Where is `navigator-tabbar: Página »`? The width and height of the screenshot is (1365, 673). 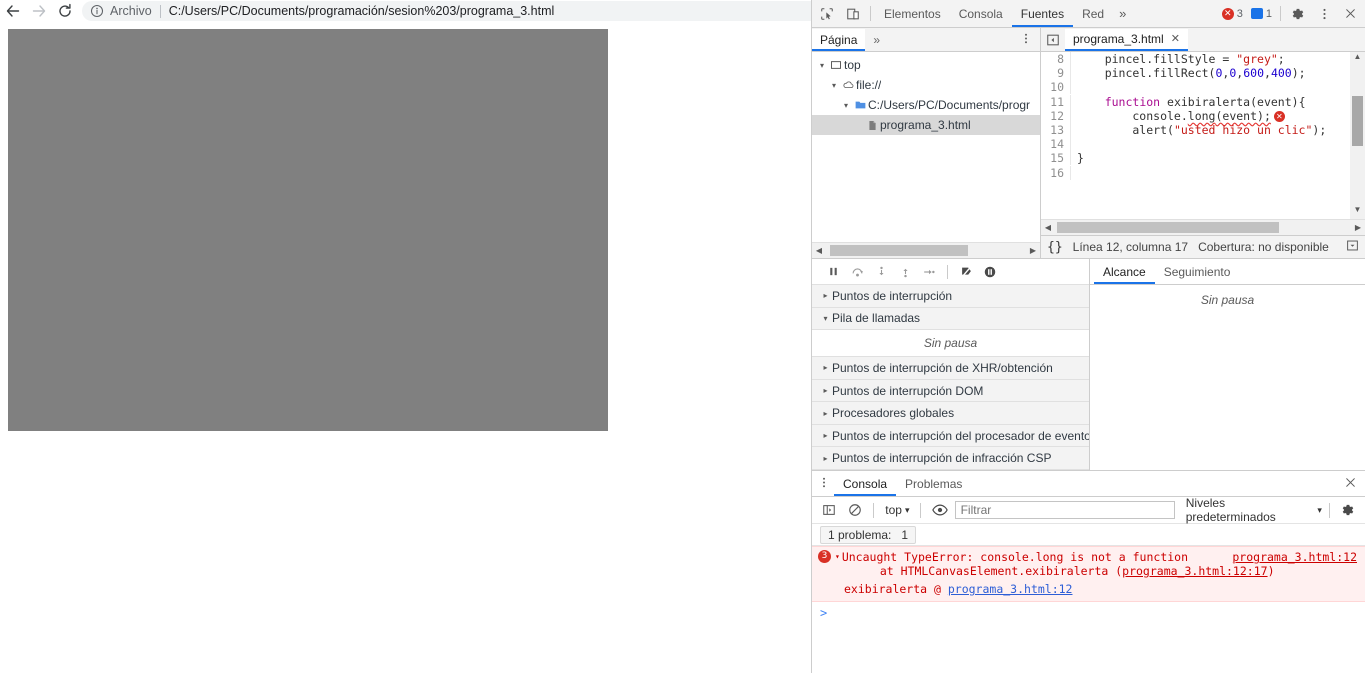
navigator-tabbar: Página » is located at coordinates (926, 40).